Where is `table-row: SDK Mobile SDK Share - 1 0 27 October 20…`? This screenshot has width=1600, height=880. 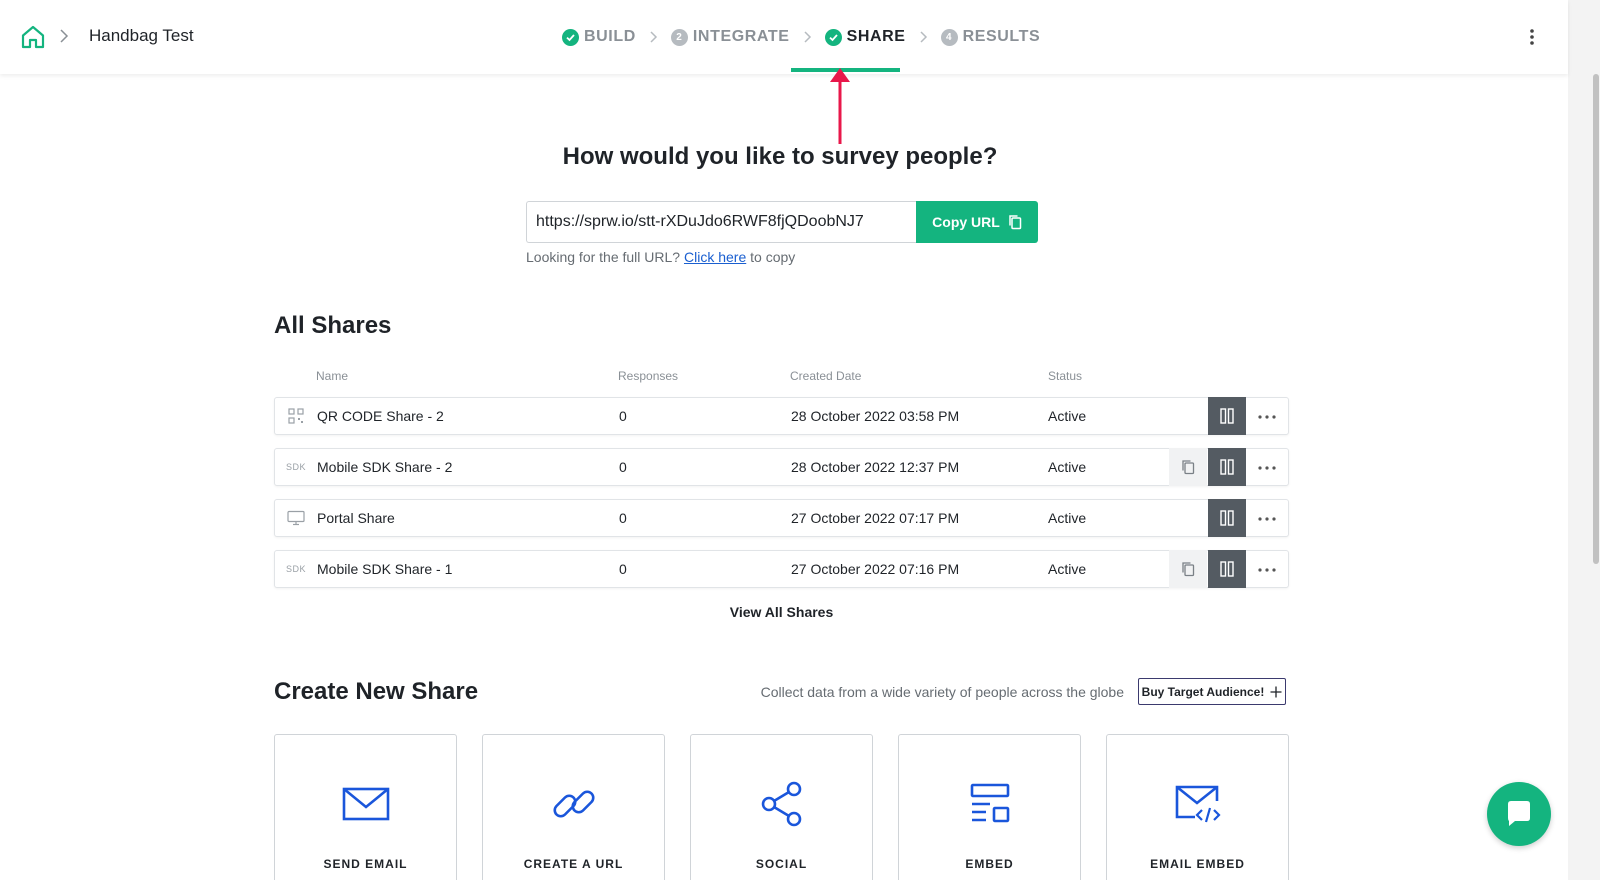
table-row: SDK Mobile SDK Share - 1 0 27 October 20… is located at coordinates (781, 569).